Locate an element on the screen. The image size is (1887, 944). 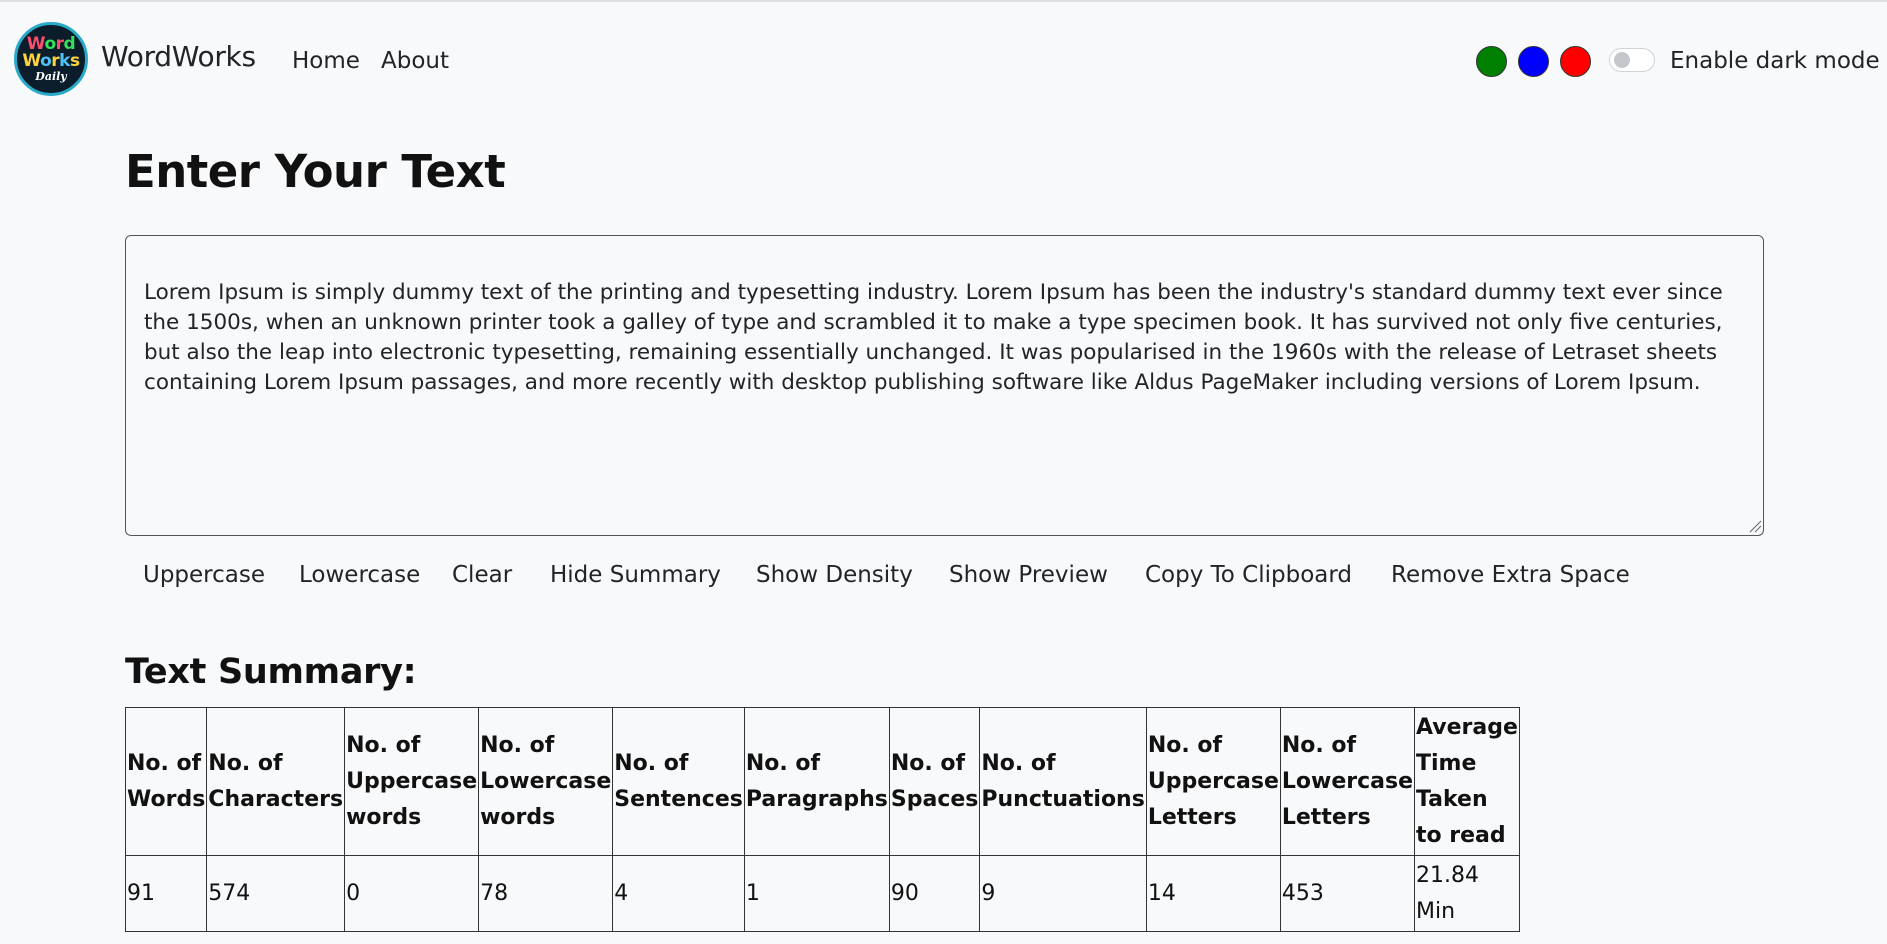
theme-blue-button is located at coordinates (1533, 61).